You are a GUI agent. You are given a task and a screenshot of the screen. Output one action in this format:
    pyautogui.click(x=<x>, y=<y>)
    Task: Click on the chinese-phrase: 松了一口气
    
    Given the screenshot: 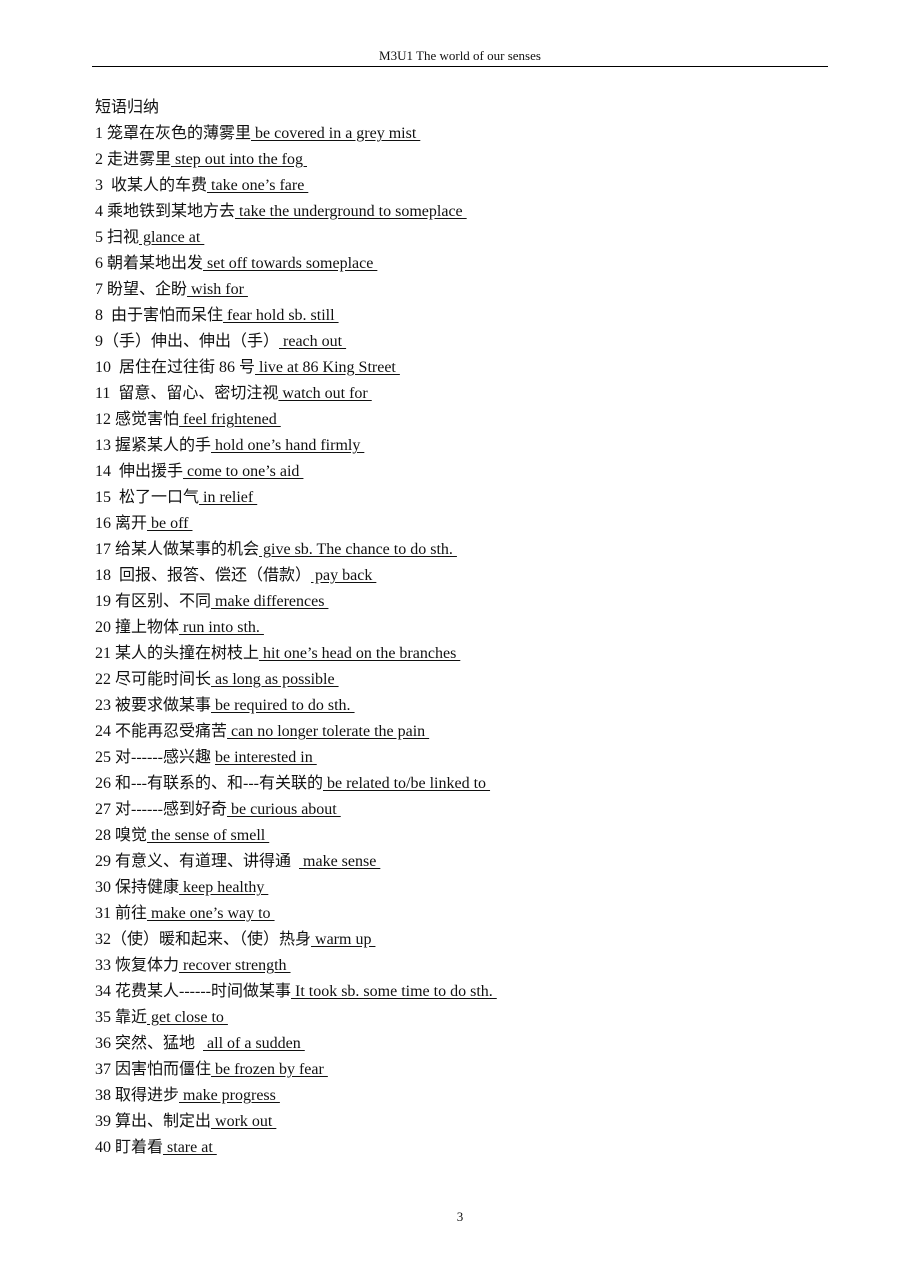 What is the action you would take?
    pyautogui.click(x=159, y=497)
    